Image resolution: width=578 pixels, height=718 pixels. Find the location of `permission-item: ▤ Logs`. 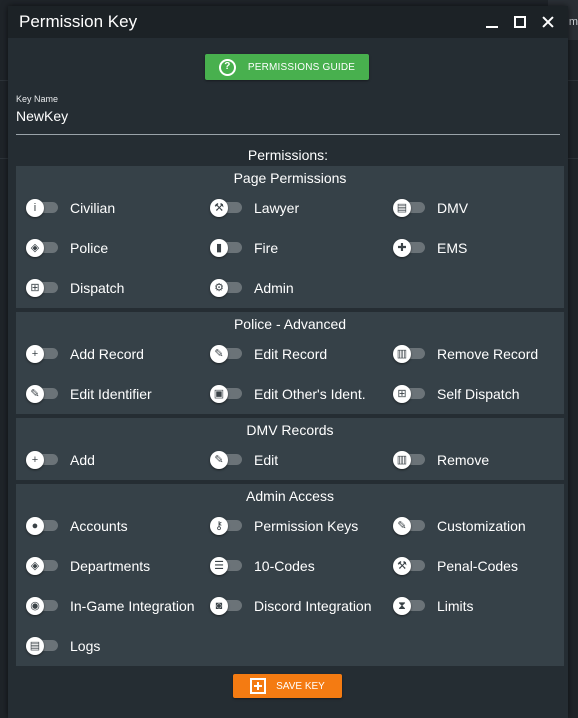

permission-item: ▤ Logs is located at coordinates (62, 646).